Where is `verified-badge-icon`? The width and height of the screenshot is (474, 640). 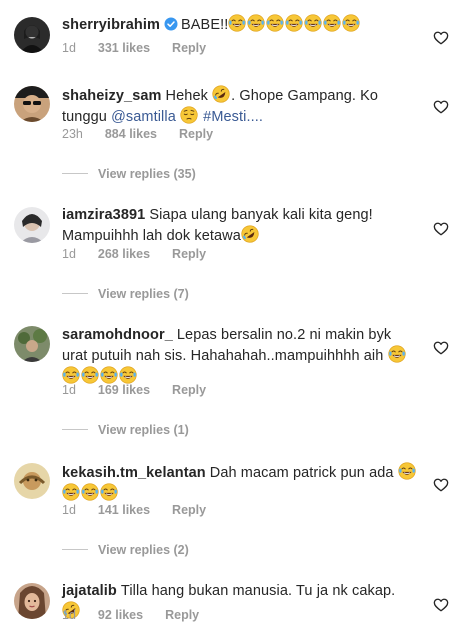
verified-badge-icon is located at coordinates (171, 24).